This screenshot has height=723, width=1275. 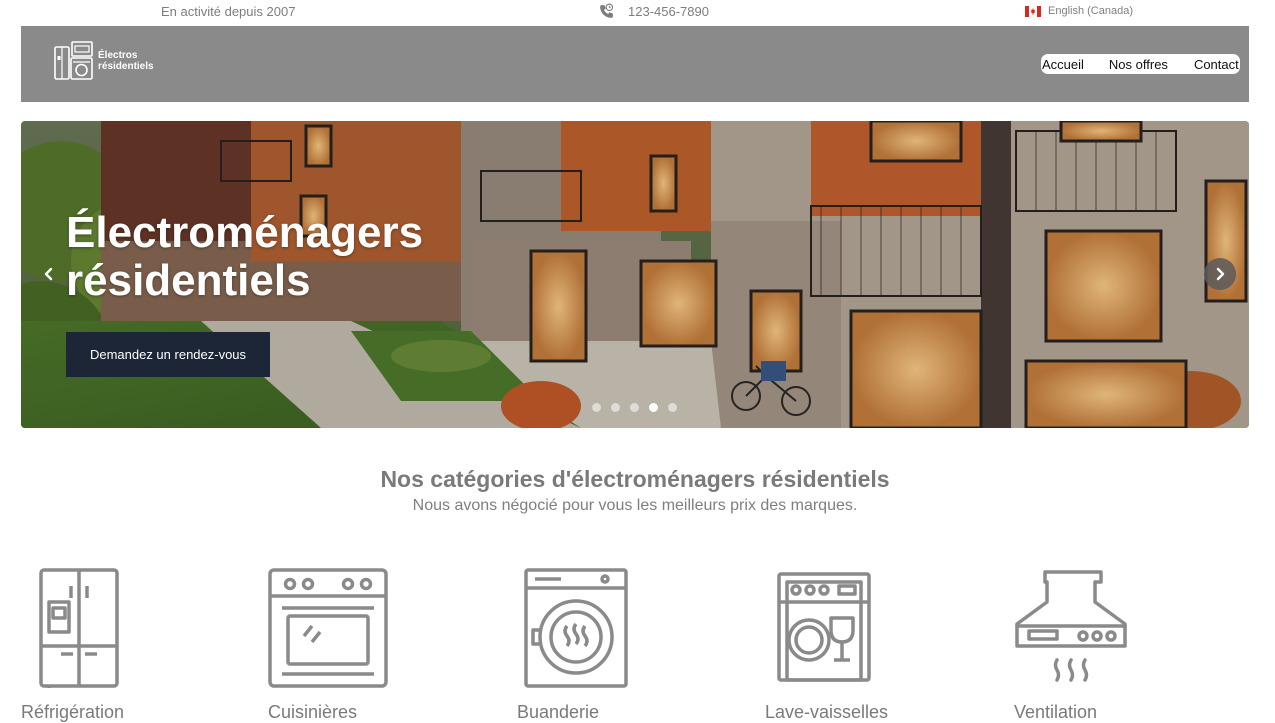 What do you see at coordinates (1055, 712) in the screenshot?
I see `category-label: Ventilation` at bounding box center [1055, 712].